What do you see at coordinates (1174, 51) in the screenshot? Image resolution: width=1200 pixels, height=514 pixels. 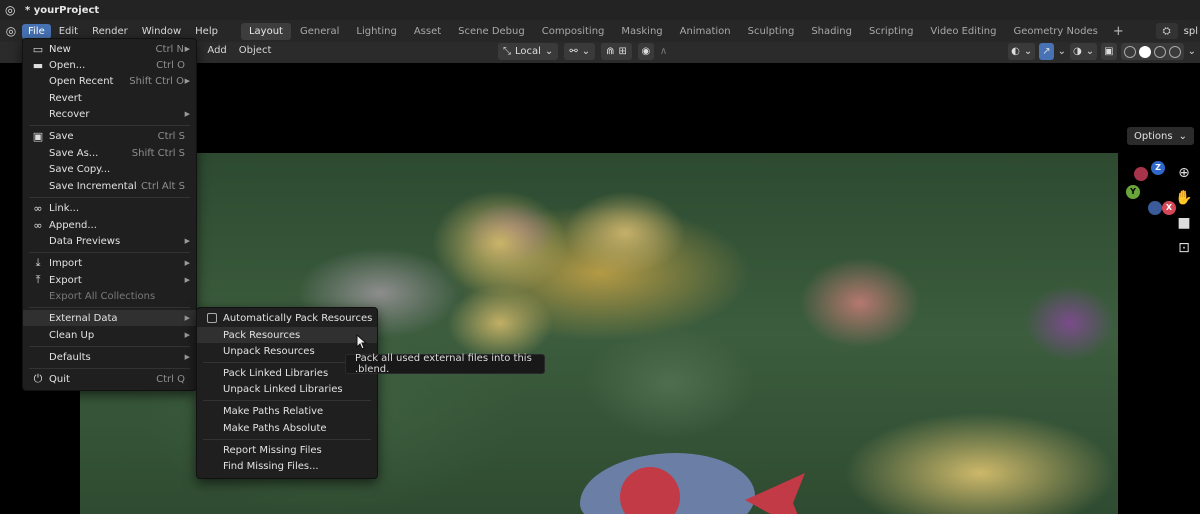 I see `rendered-shading-icon` at bounding box center [1174, 51].